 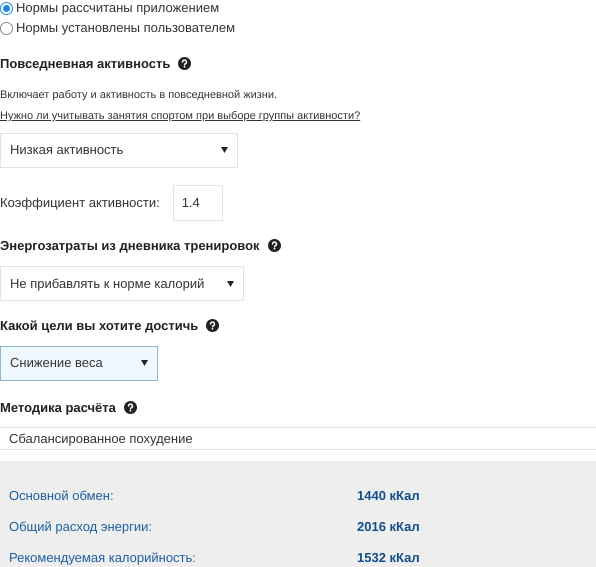 I want to click on radio-label: Нормы рассчитаны приложением, so click(x=118, y=9).